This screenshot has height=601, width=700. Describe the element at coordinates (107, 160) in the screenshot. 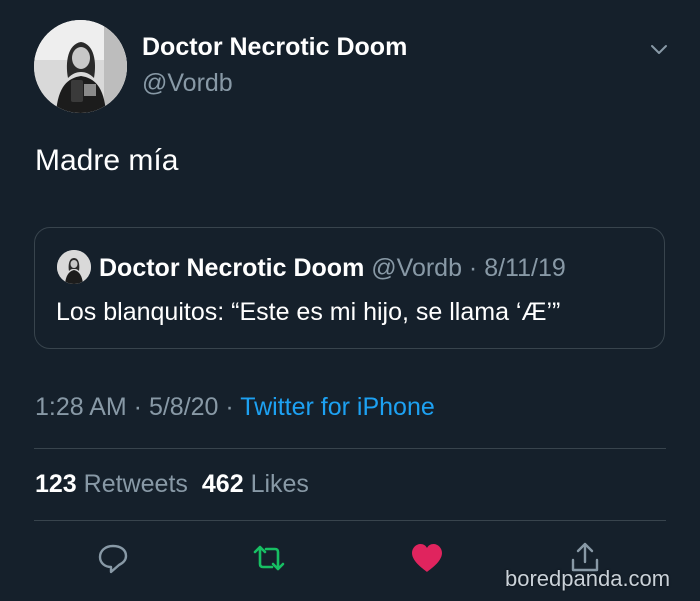

I see `tweet-text: Madre mía` at that location.